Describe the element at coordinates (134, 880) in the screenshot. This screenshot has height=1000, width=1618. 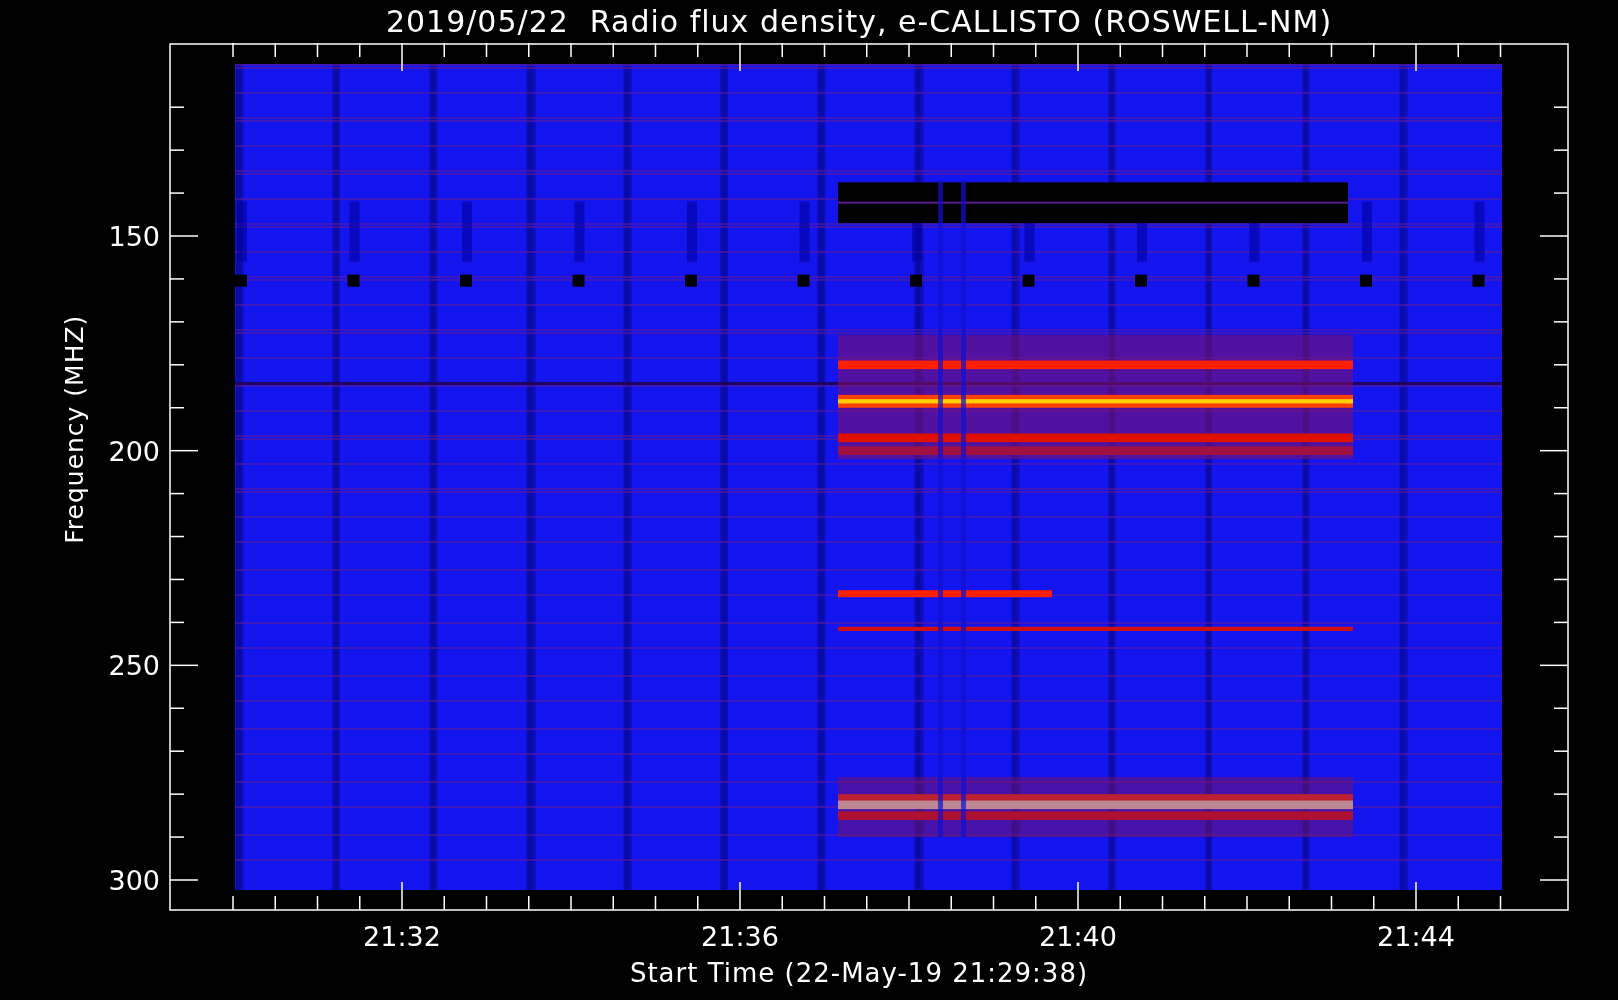
I see `tick-label: 300` at that location.